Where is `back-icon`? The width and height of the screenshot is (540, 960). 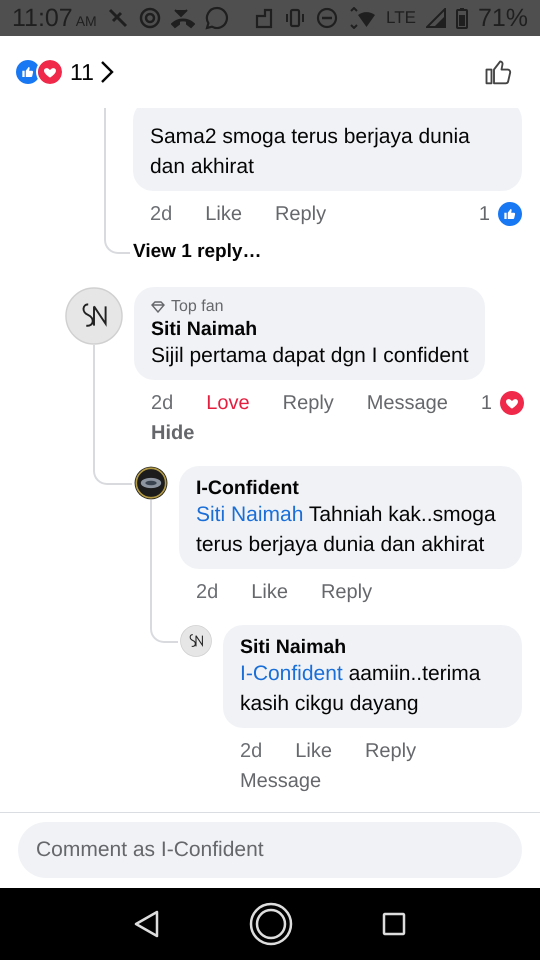
back-icon is located at coordinates (147, 924).